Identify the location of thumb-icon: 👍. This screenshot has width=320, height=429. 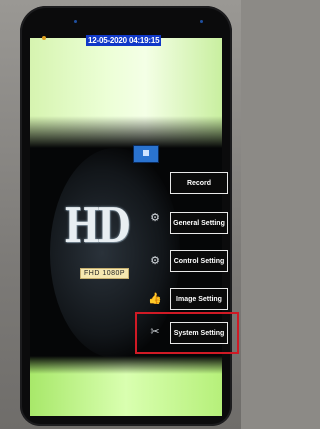
(155, 299).